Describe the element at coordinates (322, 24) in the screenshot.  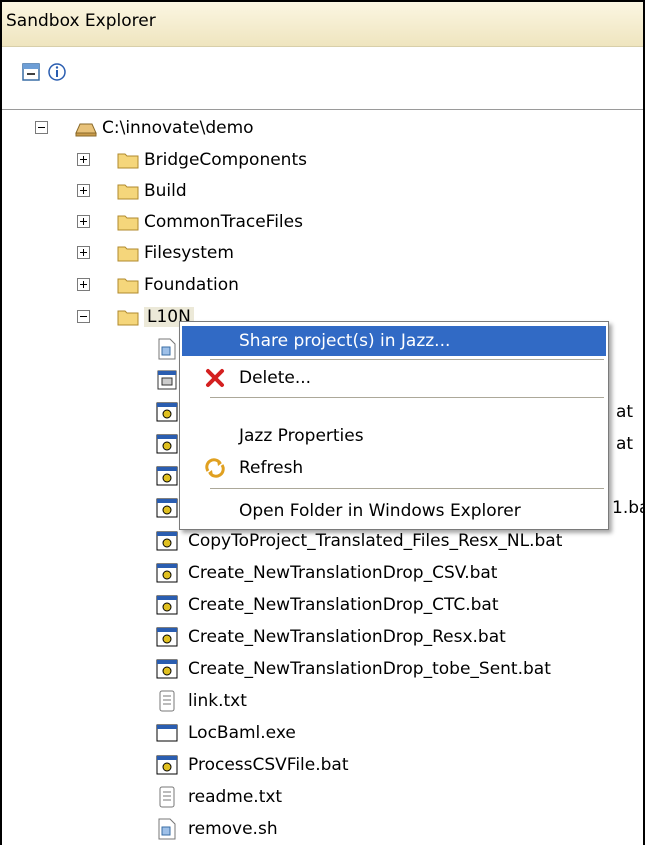
I see `view-titlebar: Sandbox Explorer` at that location.